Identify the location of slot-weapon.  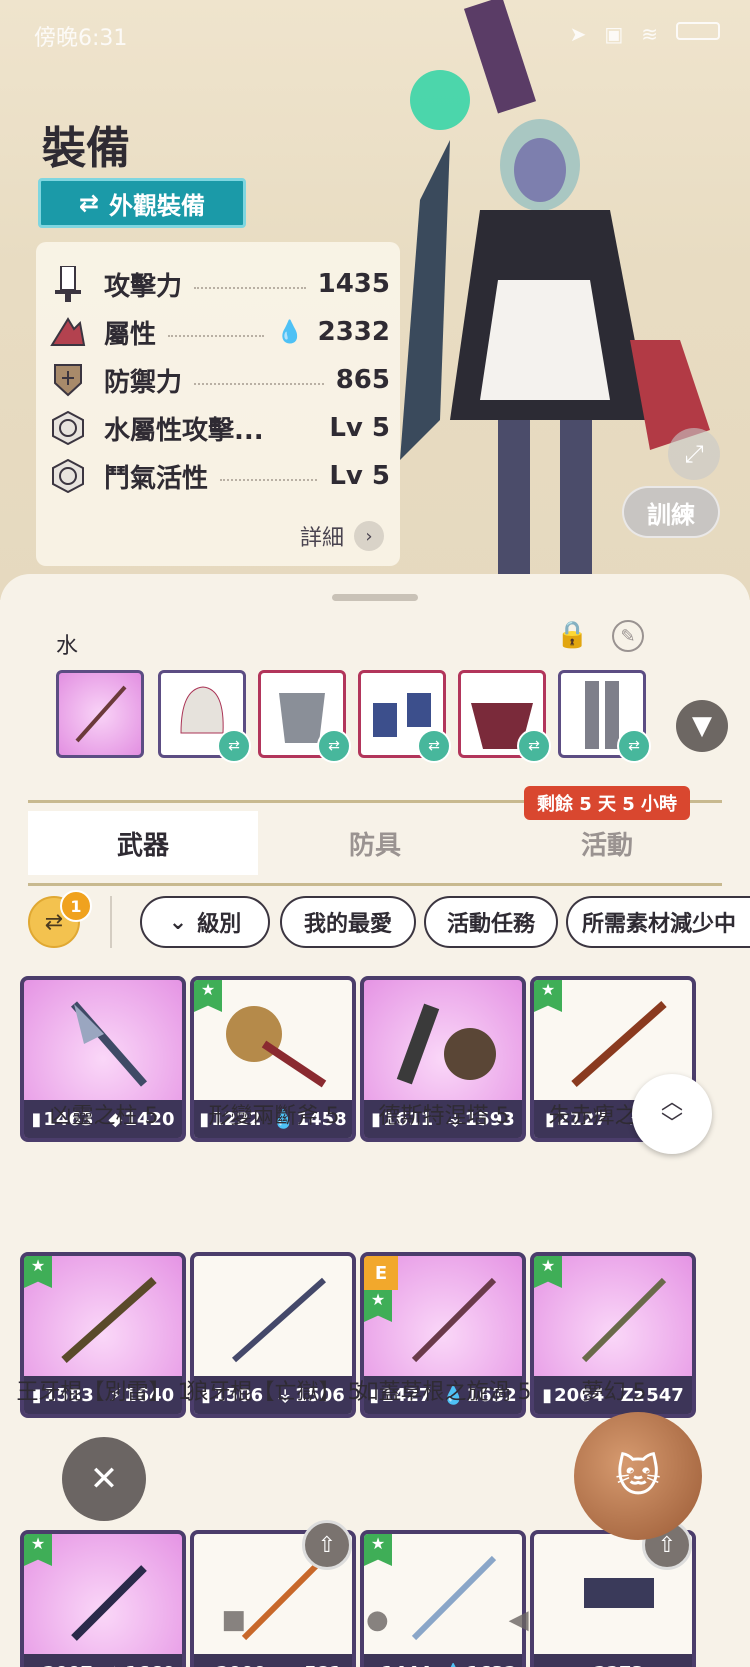
(100, 714).